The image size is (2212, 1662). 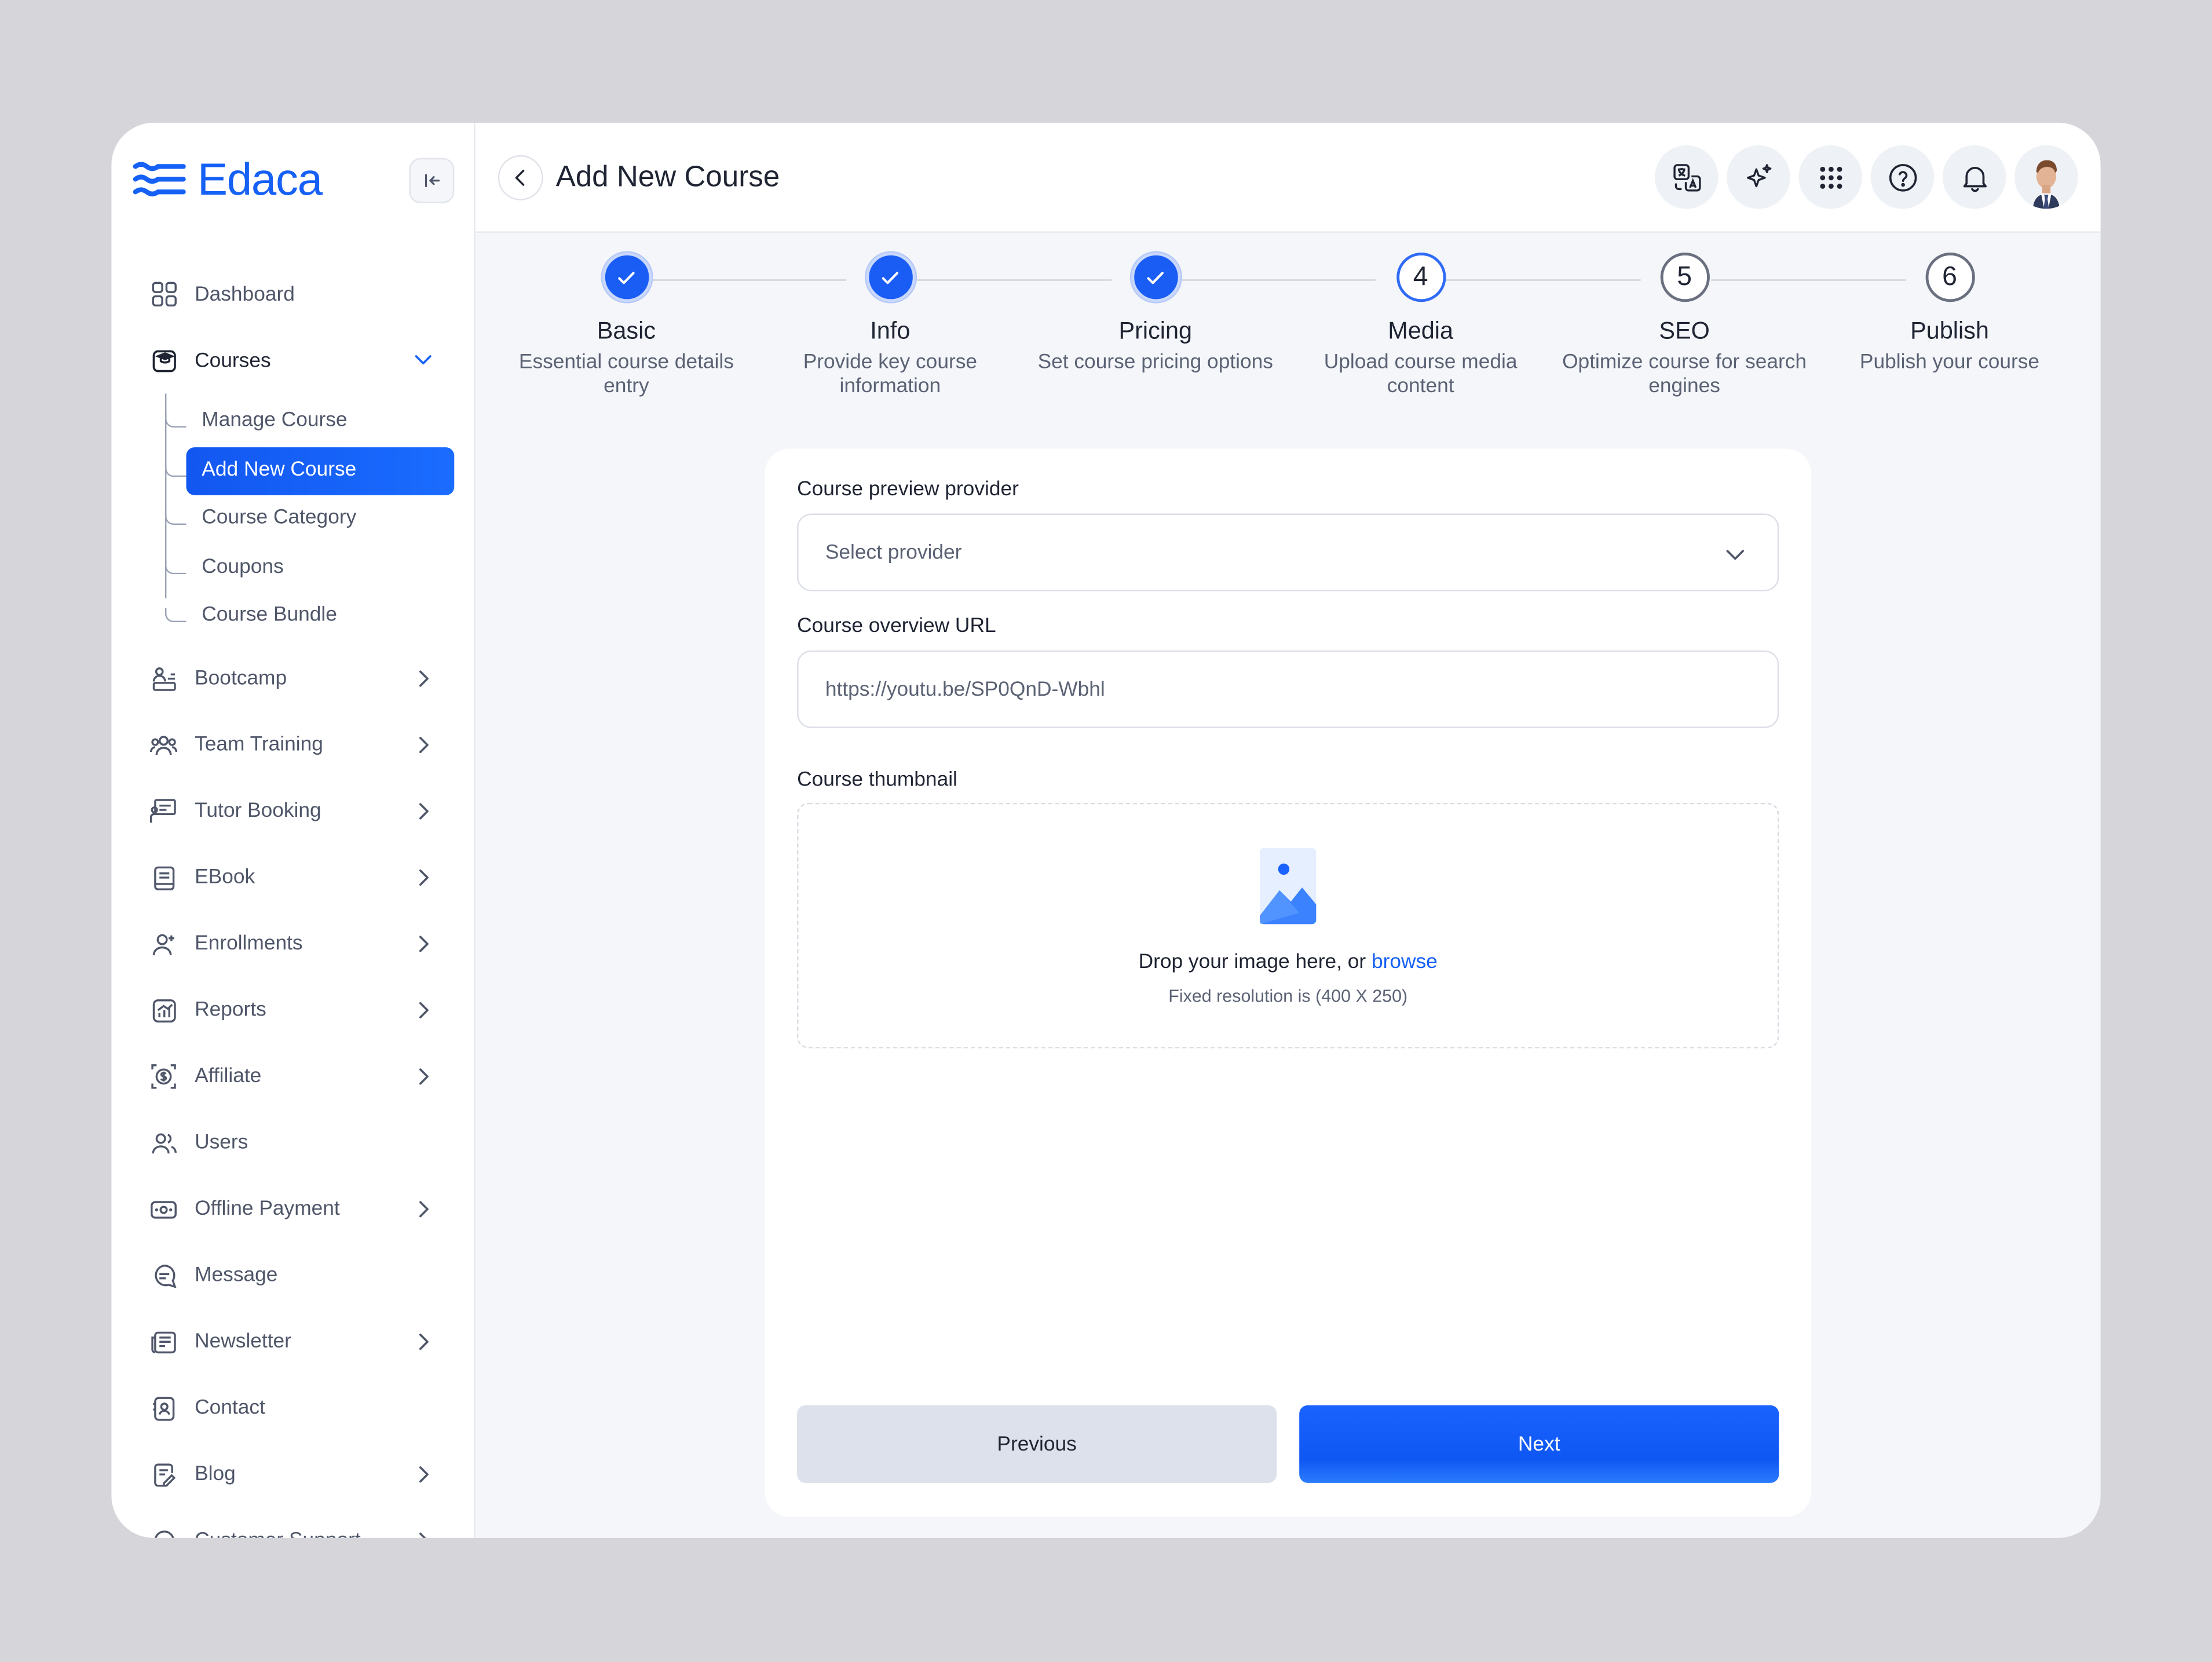 What do you see at coordinates (163, 811) in the screenshot?
I see `tutor-board-icon` at bounding box center [163, 811].